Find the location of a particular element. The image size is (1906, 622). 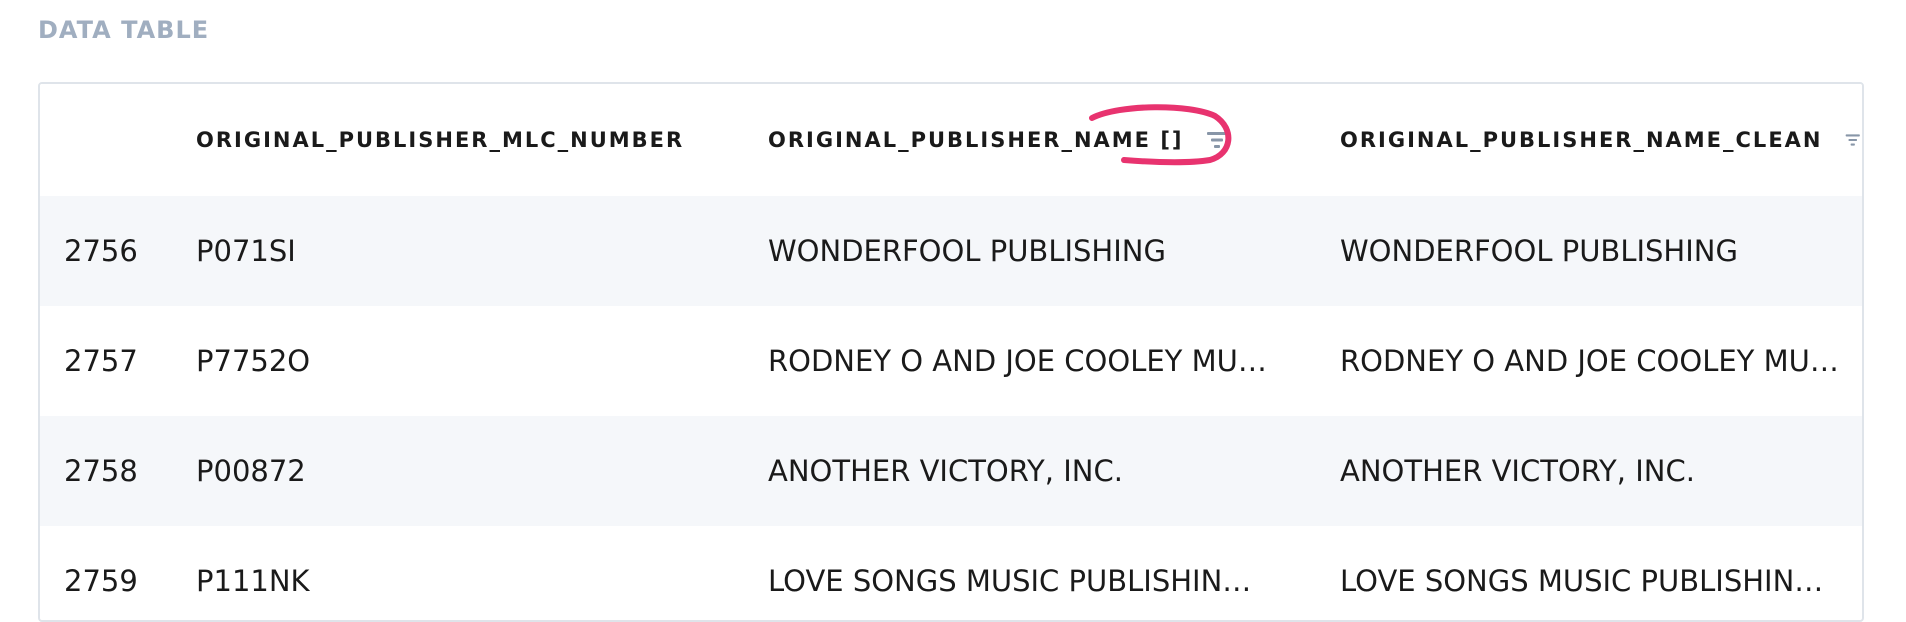

cell-publisher-name-clean: ANOTHER VICTORY, INC. is located at coordinates (1517, 471).